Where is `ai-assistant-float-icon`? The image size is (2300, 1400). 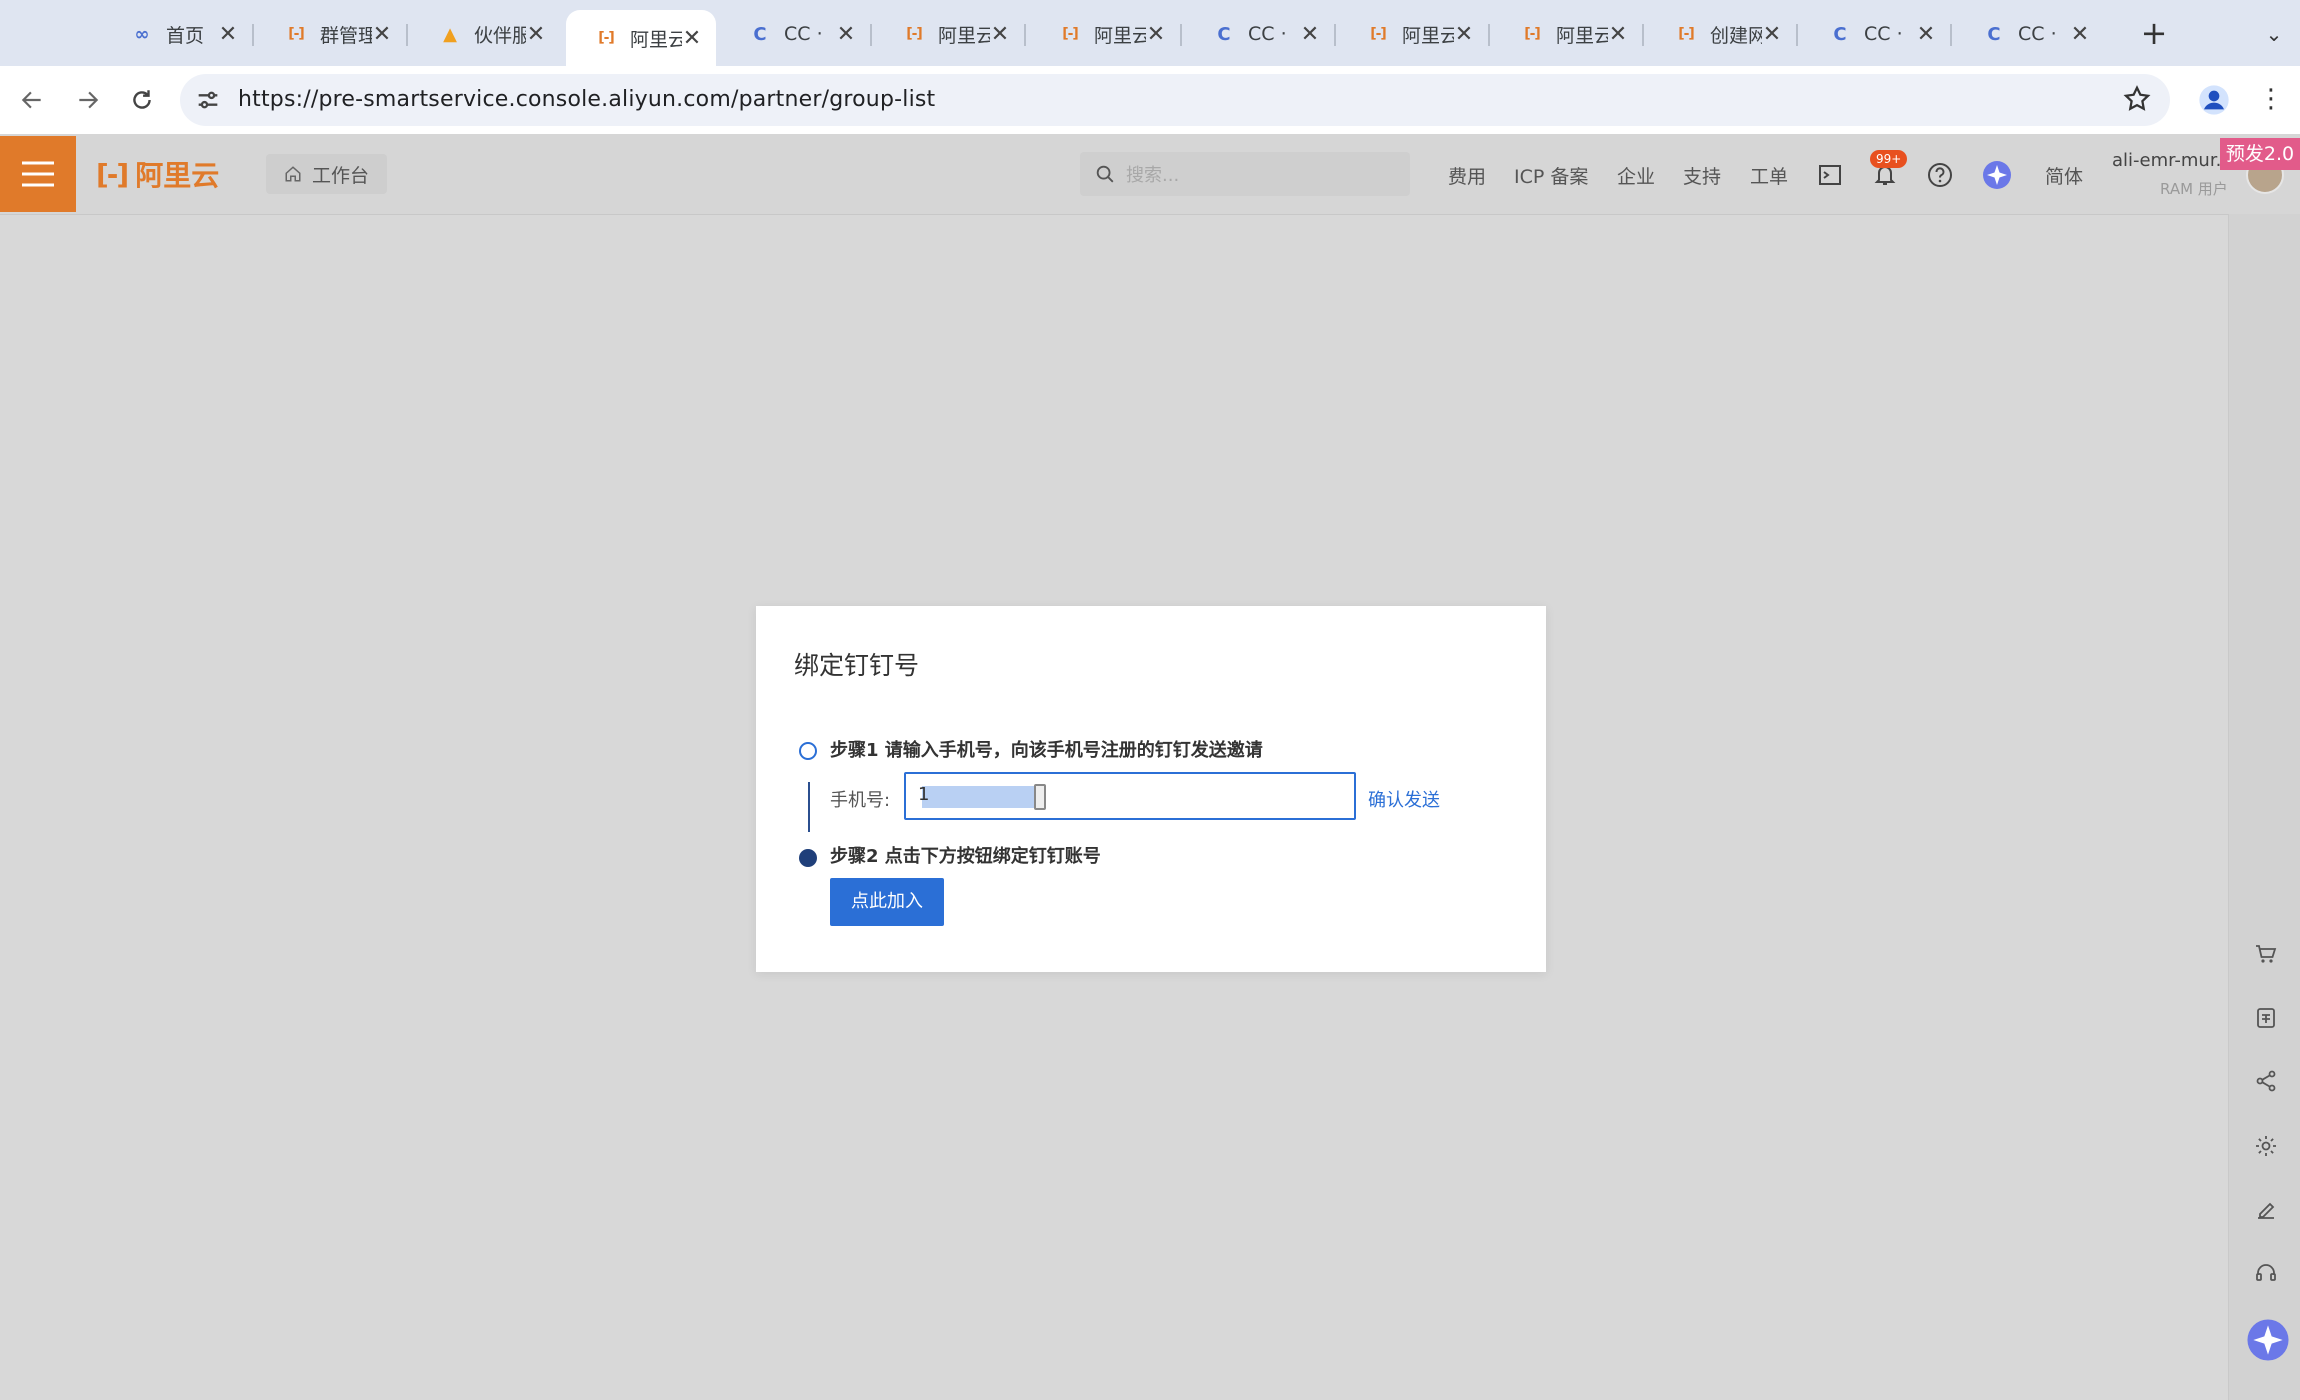 ai-assistant-float-icon is located at coordinates (2268, 1340).